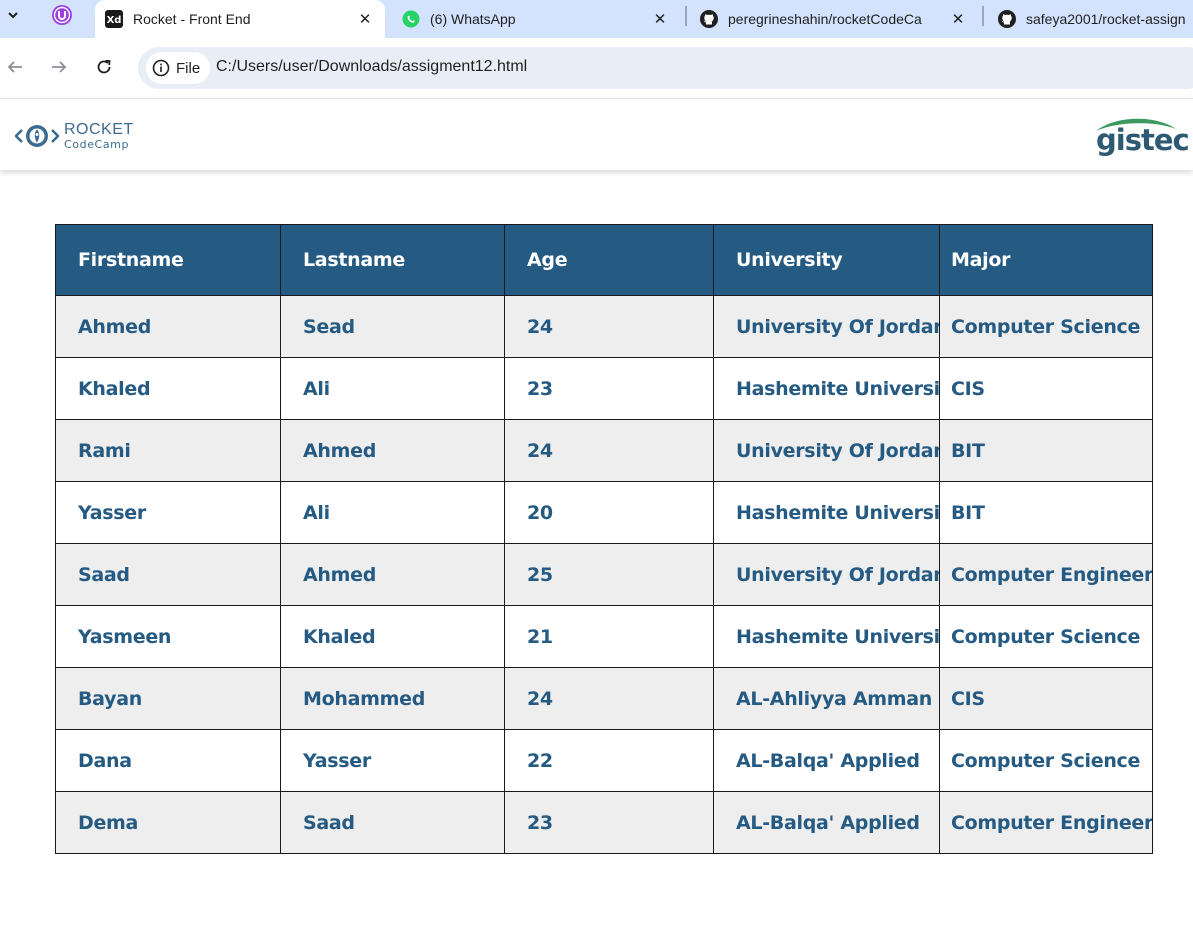 The height and width of the screenshot is (931, 1193). Describe the element at coordinates (168, 450) in the screenshot. I see `cell-firstname: Rami` at that location.